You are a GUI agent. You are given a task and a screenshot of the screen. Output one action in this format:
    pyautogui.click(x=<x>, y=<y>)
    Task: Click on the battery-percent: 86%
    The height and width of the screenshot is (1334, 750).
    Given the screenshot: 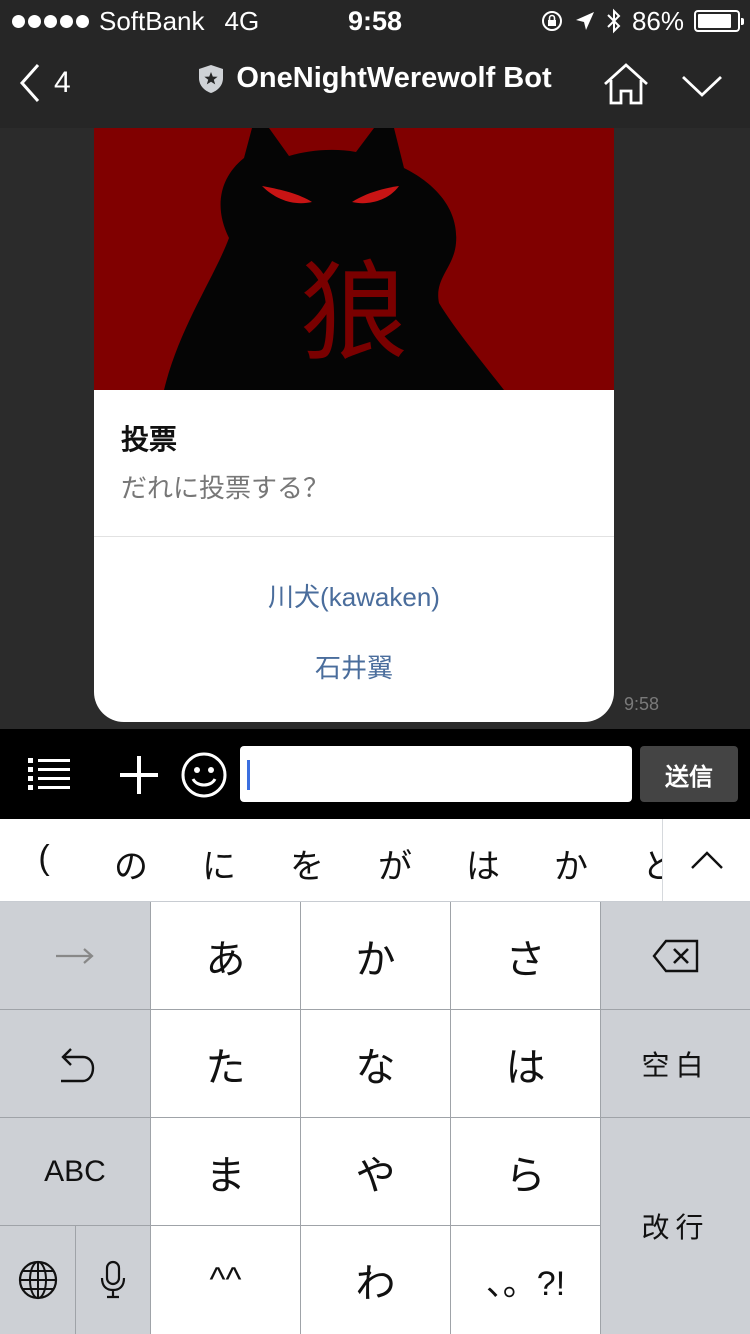 What is the action you would take?
    pyautogui.click(x=657, y=20)
    